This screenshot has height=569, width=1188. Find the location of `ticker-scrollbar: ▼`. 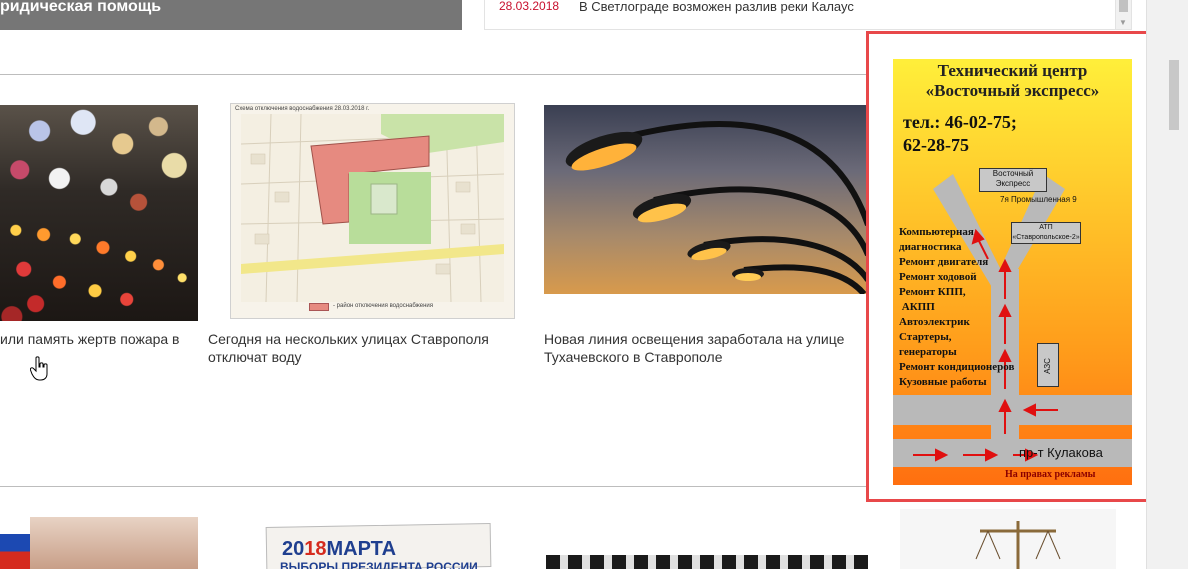

ticker-scrollbar: ▼ is located at coordinates (1123, 14).